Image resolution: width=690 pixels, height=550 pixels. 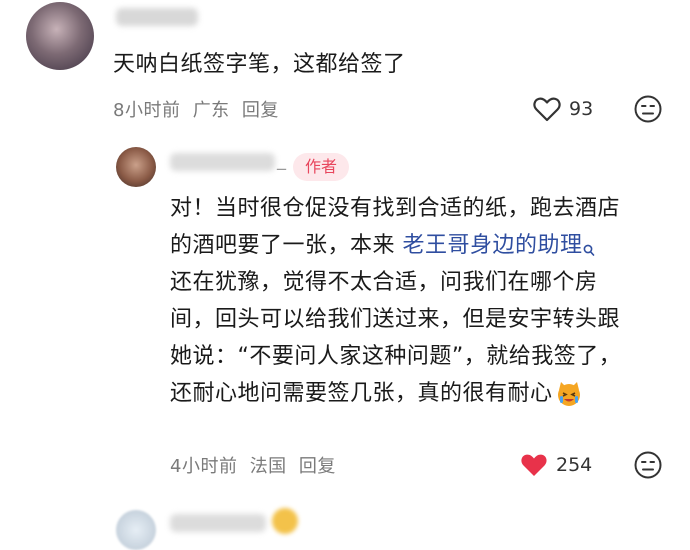 What do you see at coordinates (396, 356) in the screenshot?
I see `reply-text-line: 她说：“不要问人家这种问题”，就给我签了，` at bounding box center [396, 356].